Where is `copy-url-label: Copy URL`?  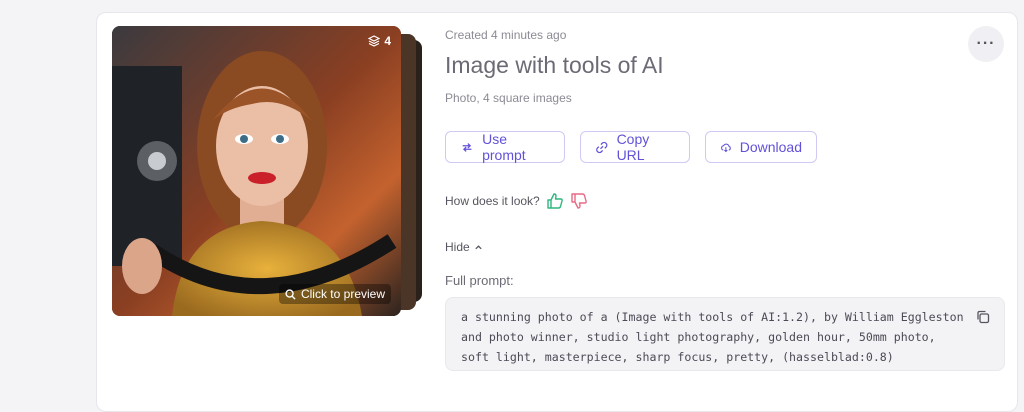
copy-url-label: Copy URL is located at coordinates (633, 147).